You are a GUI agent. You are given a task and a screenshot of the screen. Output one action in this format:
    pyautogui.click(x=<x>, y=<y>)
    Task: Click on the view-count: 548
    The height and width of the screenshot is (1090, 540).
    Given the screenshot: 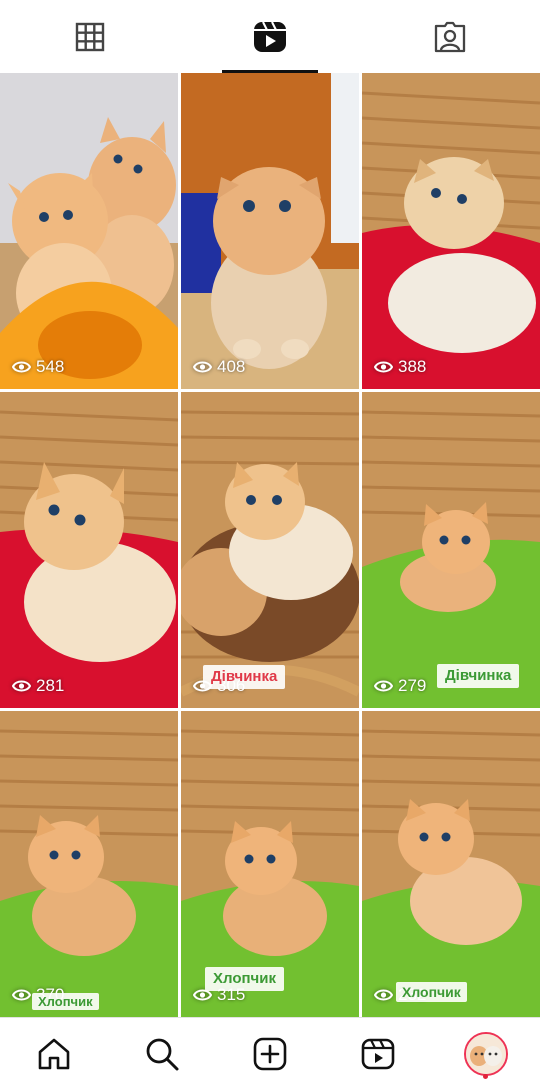 What is the action you would take?
    pyautogui.click(x=38, y=367)
    